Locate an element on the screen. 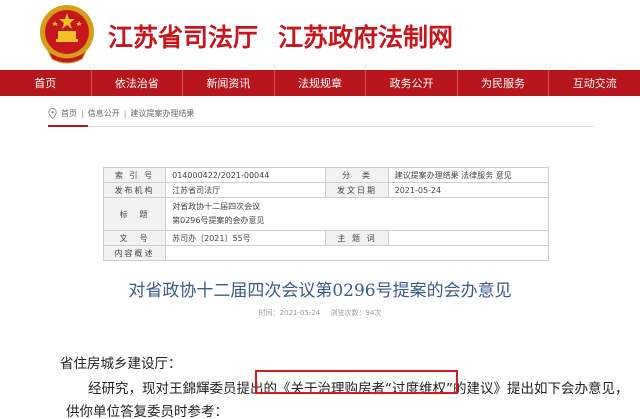  title-value-line-1: 对省政协十二届四次会议 is located at coordinates (216, 206).